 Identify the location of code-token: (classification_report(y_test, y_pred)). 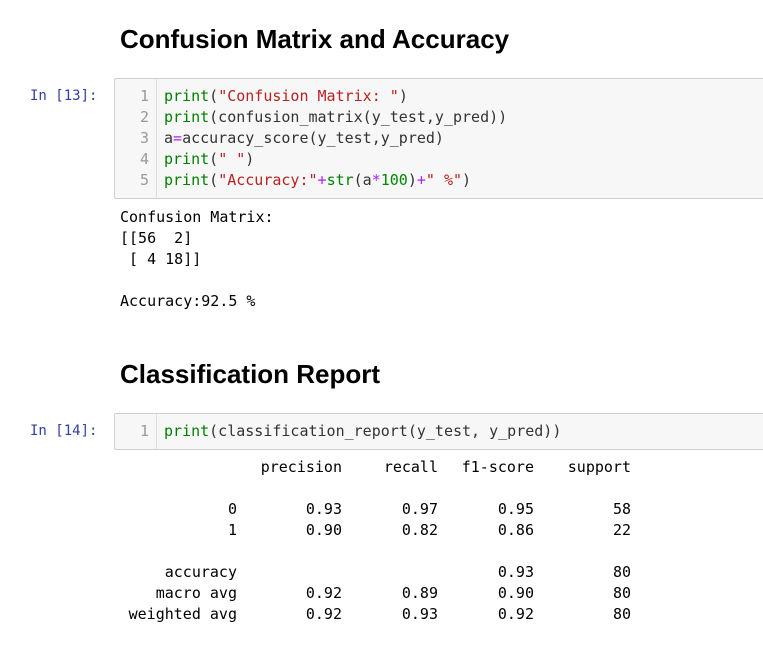
(385, 431).